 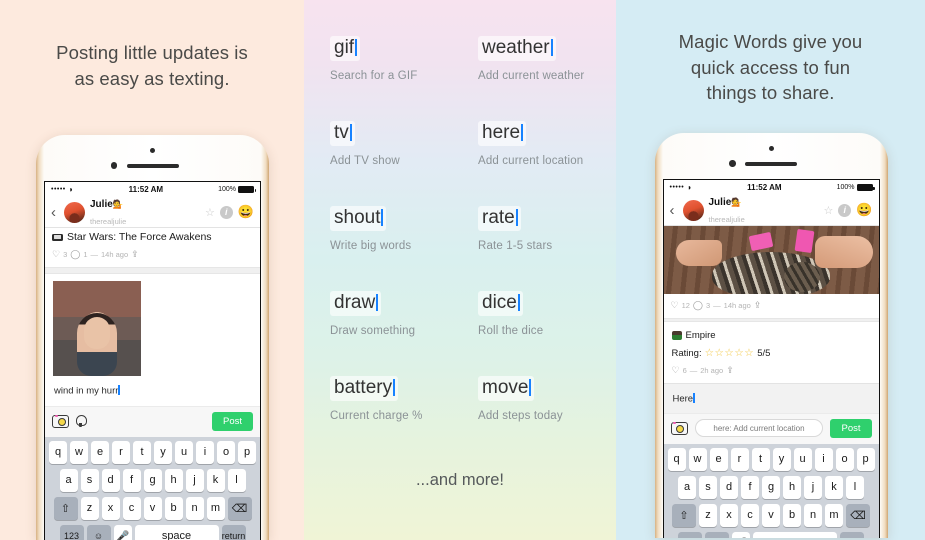 What do you see at coordinates (538, 418) in the screenshot?
I see `magic-word-move: move Add steps today` at bounding box center [538, 418].